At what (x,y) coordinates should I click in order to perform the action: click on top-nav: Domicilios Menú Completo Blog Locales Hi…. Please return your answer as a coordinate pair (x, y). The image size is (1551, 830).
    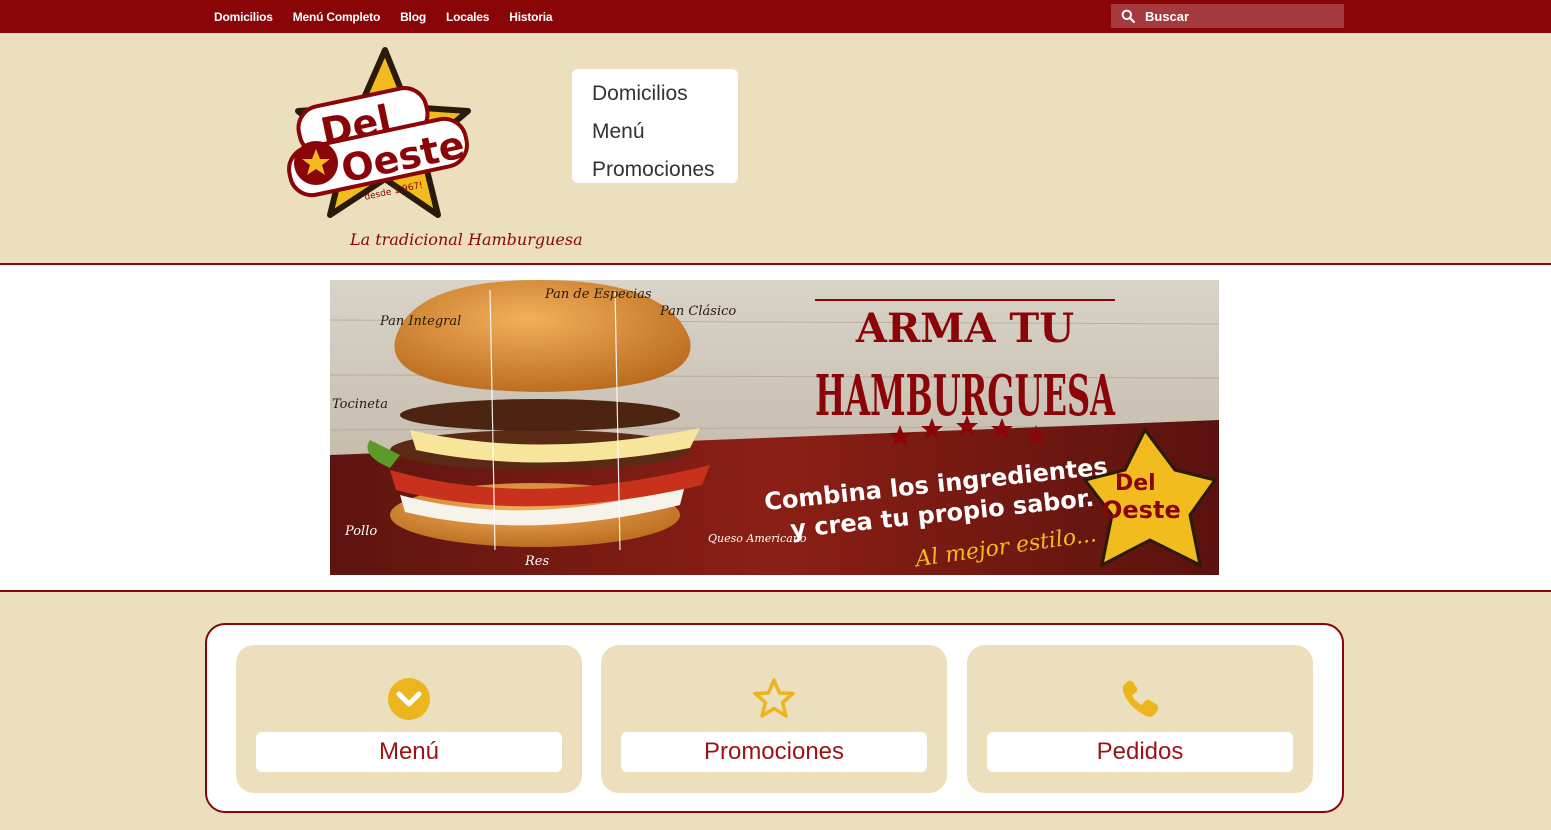
    Looking at the image, I should click on (393, 16).